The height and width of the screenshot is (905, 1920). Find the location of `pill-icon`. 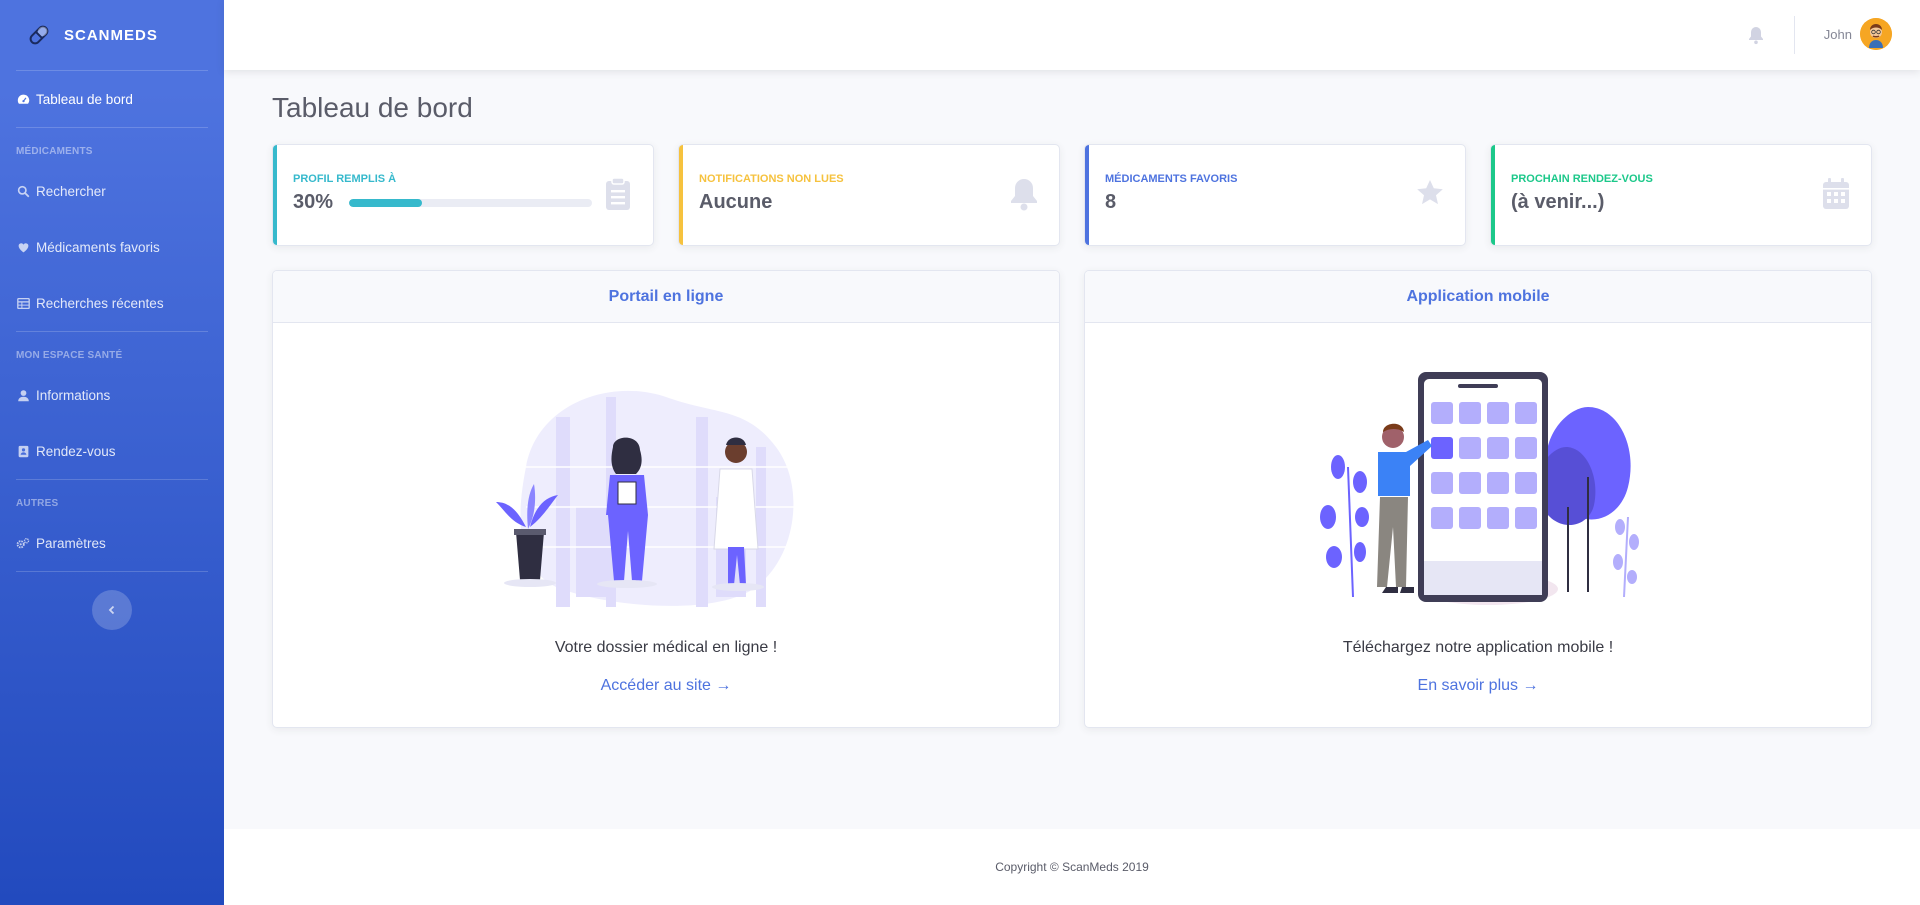

pill-icon is located at coordinates (39, 35).